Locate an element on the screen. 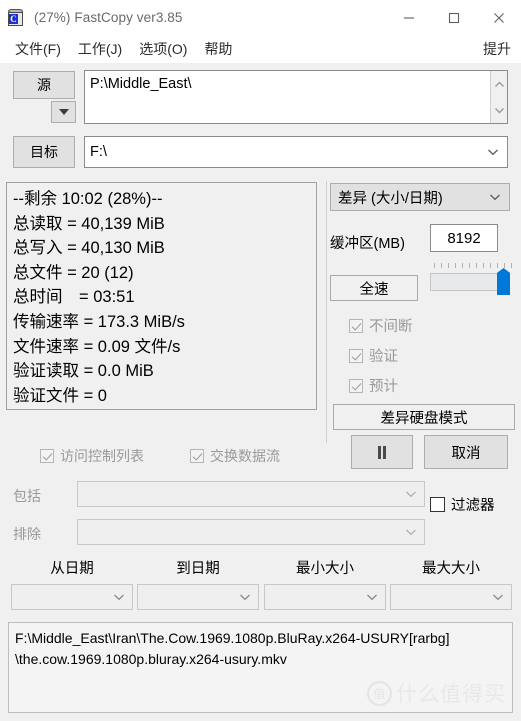 The image size is (521, 721). checkbox-label: 验证 is located at coordinates (383, 357).